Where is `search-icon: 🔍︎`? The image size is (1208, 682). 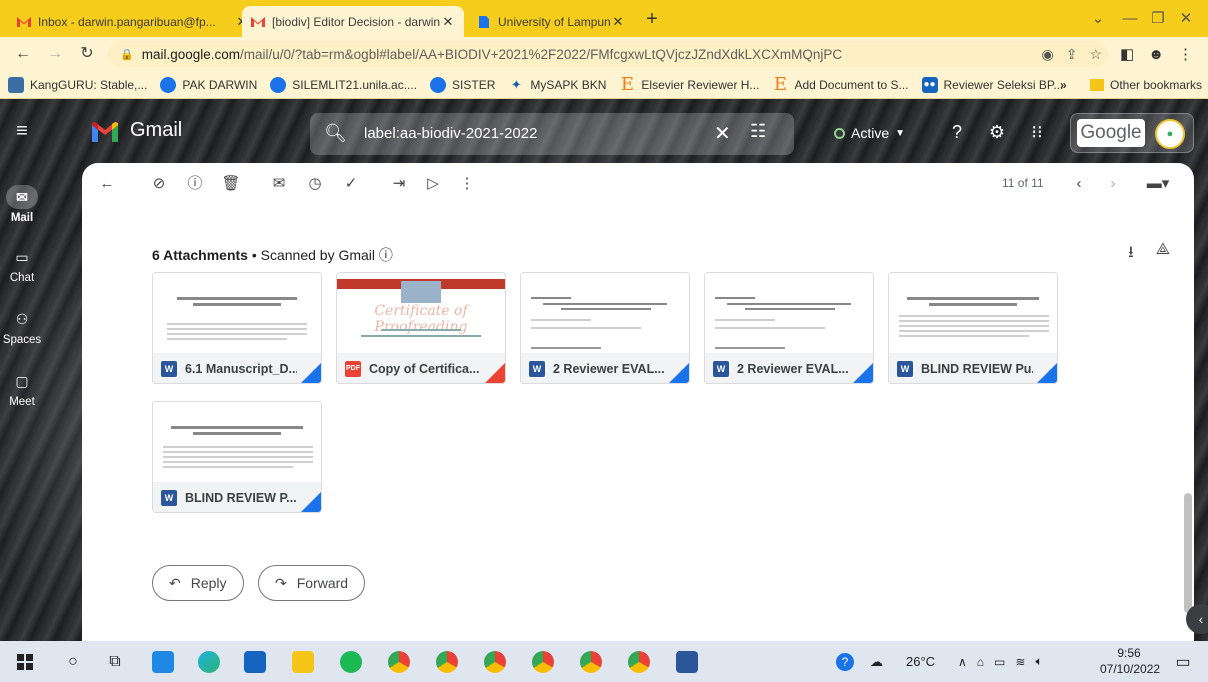
search-icon: 🔍︎ is located at coordinates (335, 133).